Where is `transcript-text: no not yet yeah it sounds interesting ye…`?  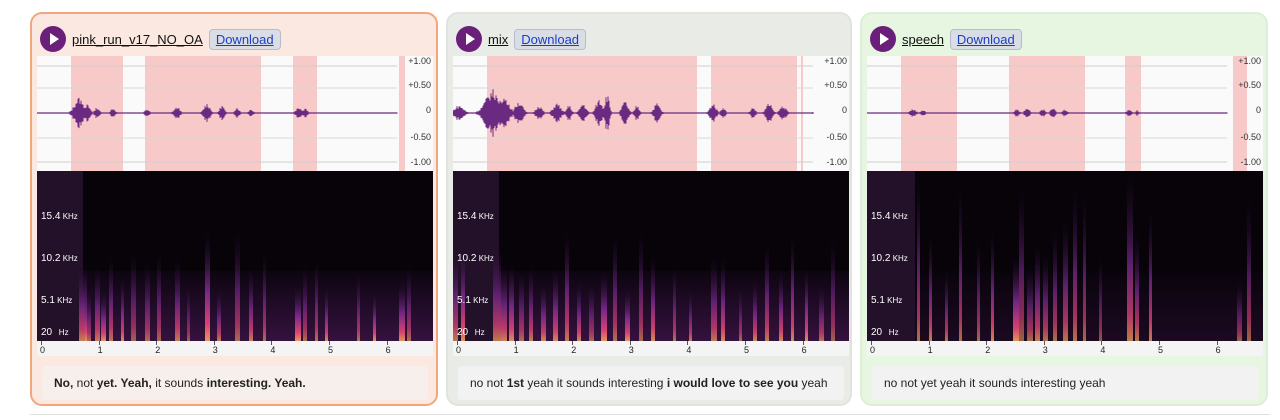
transcript-text: no not yet yeah it sounds interesting ye… is located at coordinates (995, 383).